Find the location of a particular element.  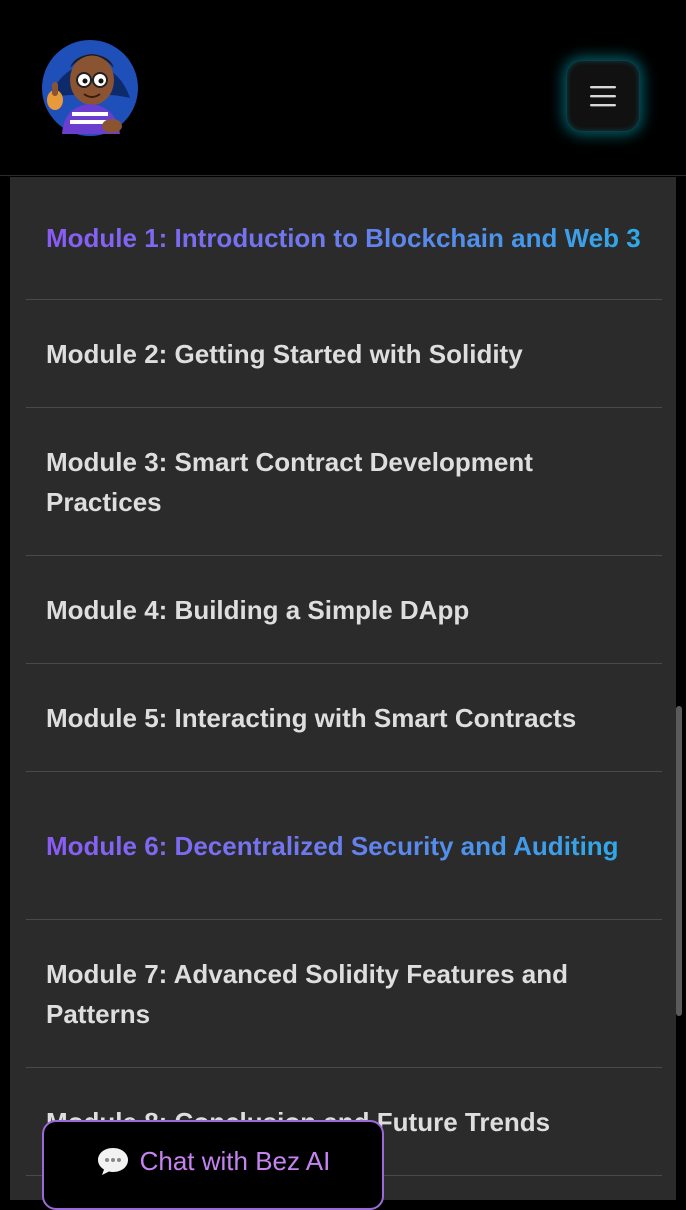

hamburger-menu-icon is located at coordinates (603, 96).